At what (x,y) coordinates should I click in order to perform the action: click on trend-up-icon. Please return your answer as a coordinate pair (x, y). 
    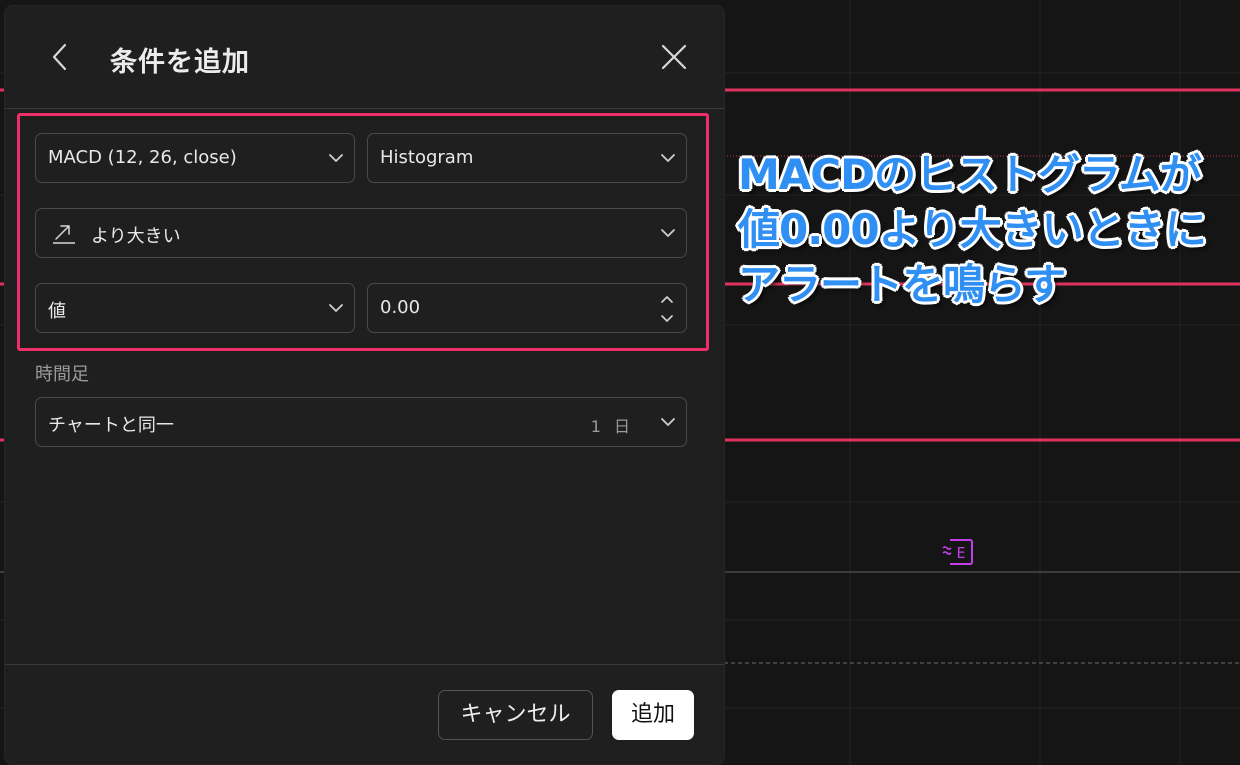
    Looking at the image, I should click on (64, 234).